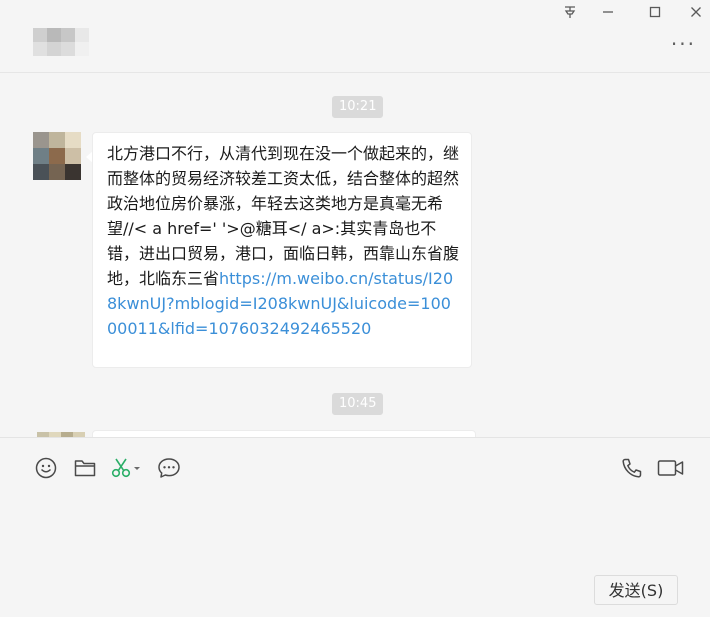 Image resolution: width=710 pixels, height=617 pixels. I want to click on maximize-icon, so click(655, 12).